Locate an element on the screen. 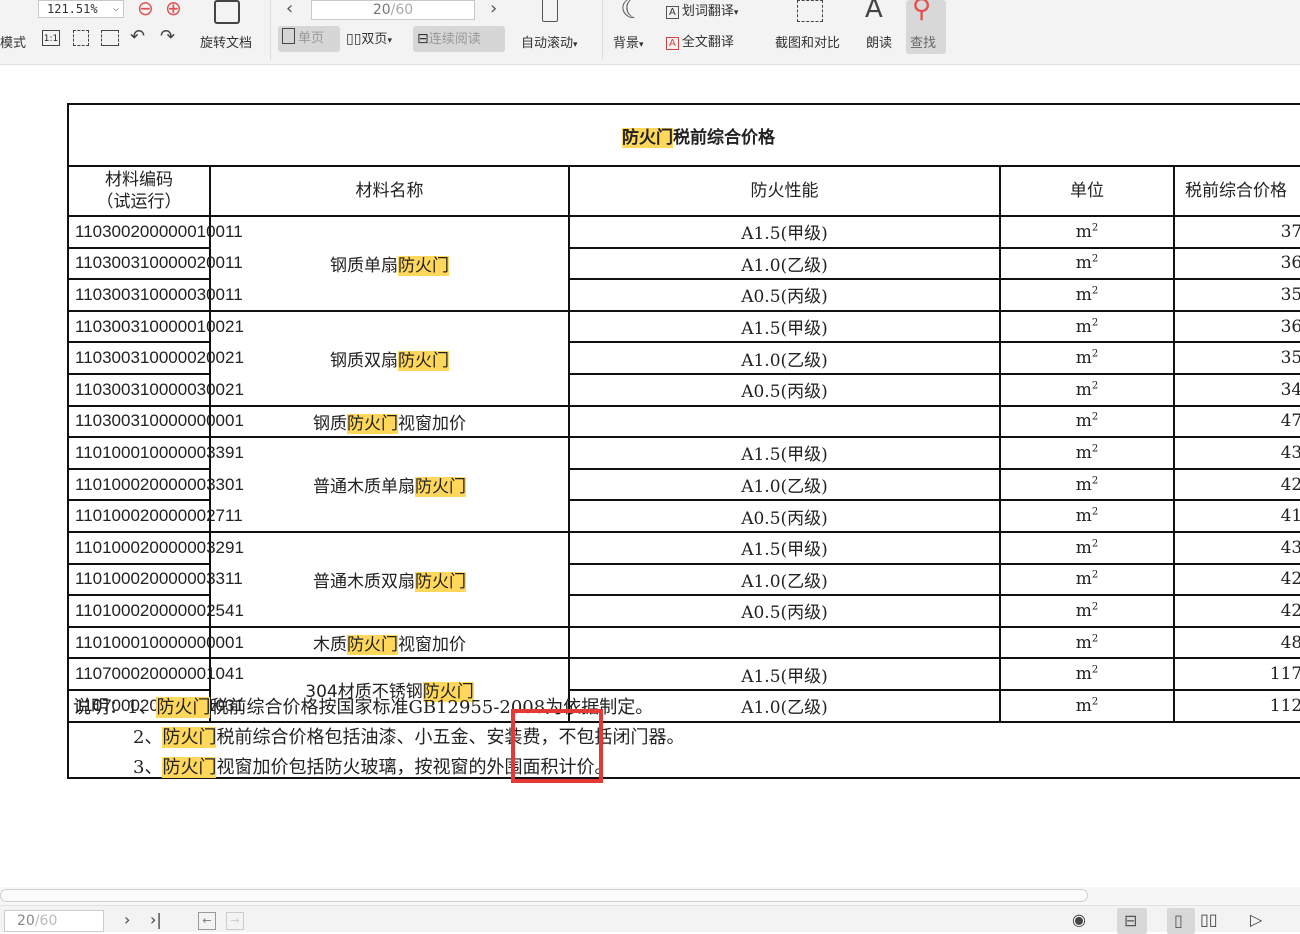 This screenshot has width=1300, height=934. note-3-prefix: 3、 is located at coordinates (148, 767).